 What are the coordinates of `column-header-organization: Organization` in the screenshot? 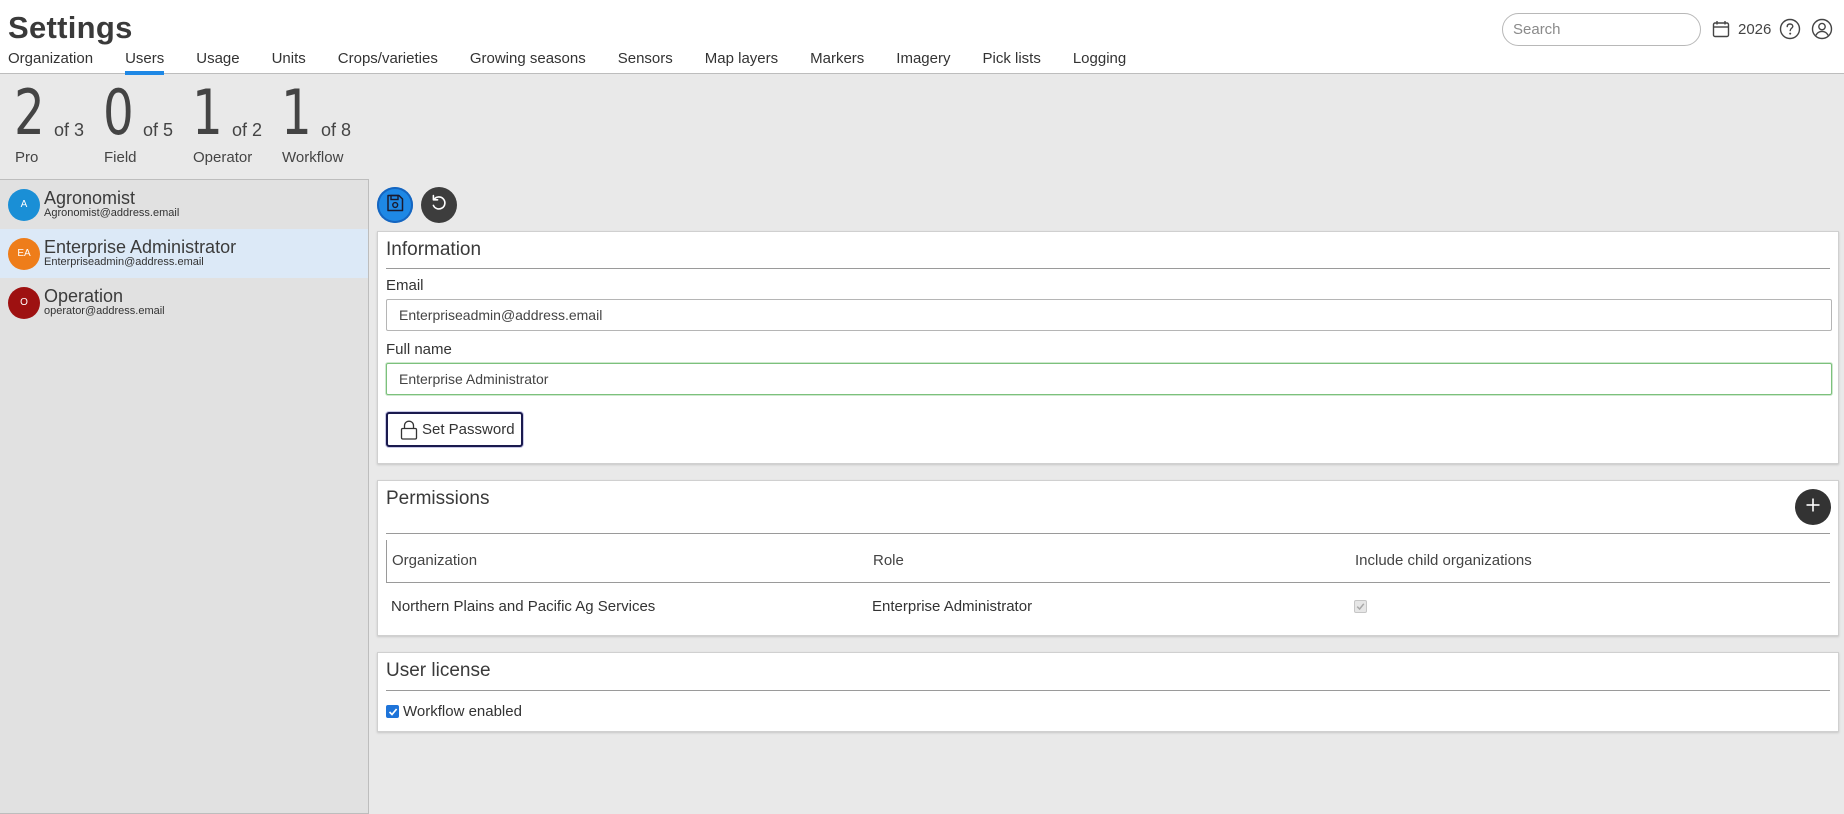 It's located at (434, 560).